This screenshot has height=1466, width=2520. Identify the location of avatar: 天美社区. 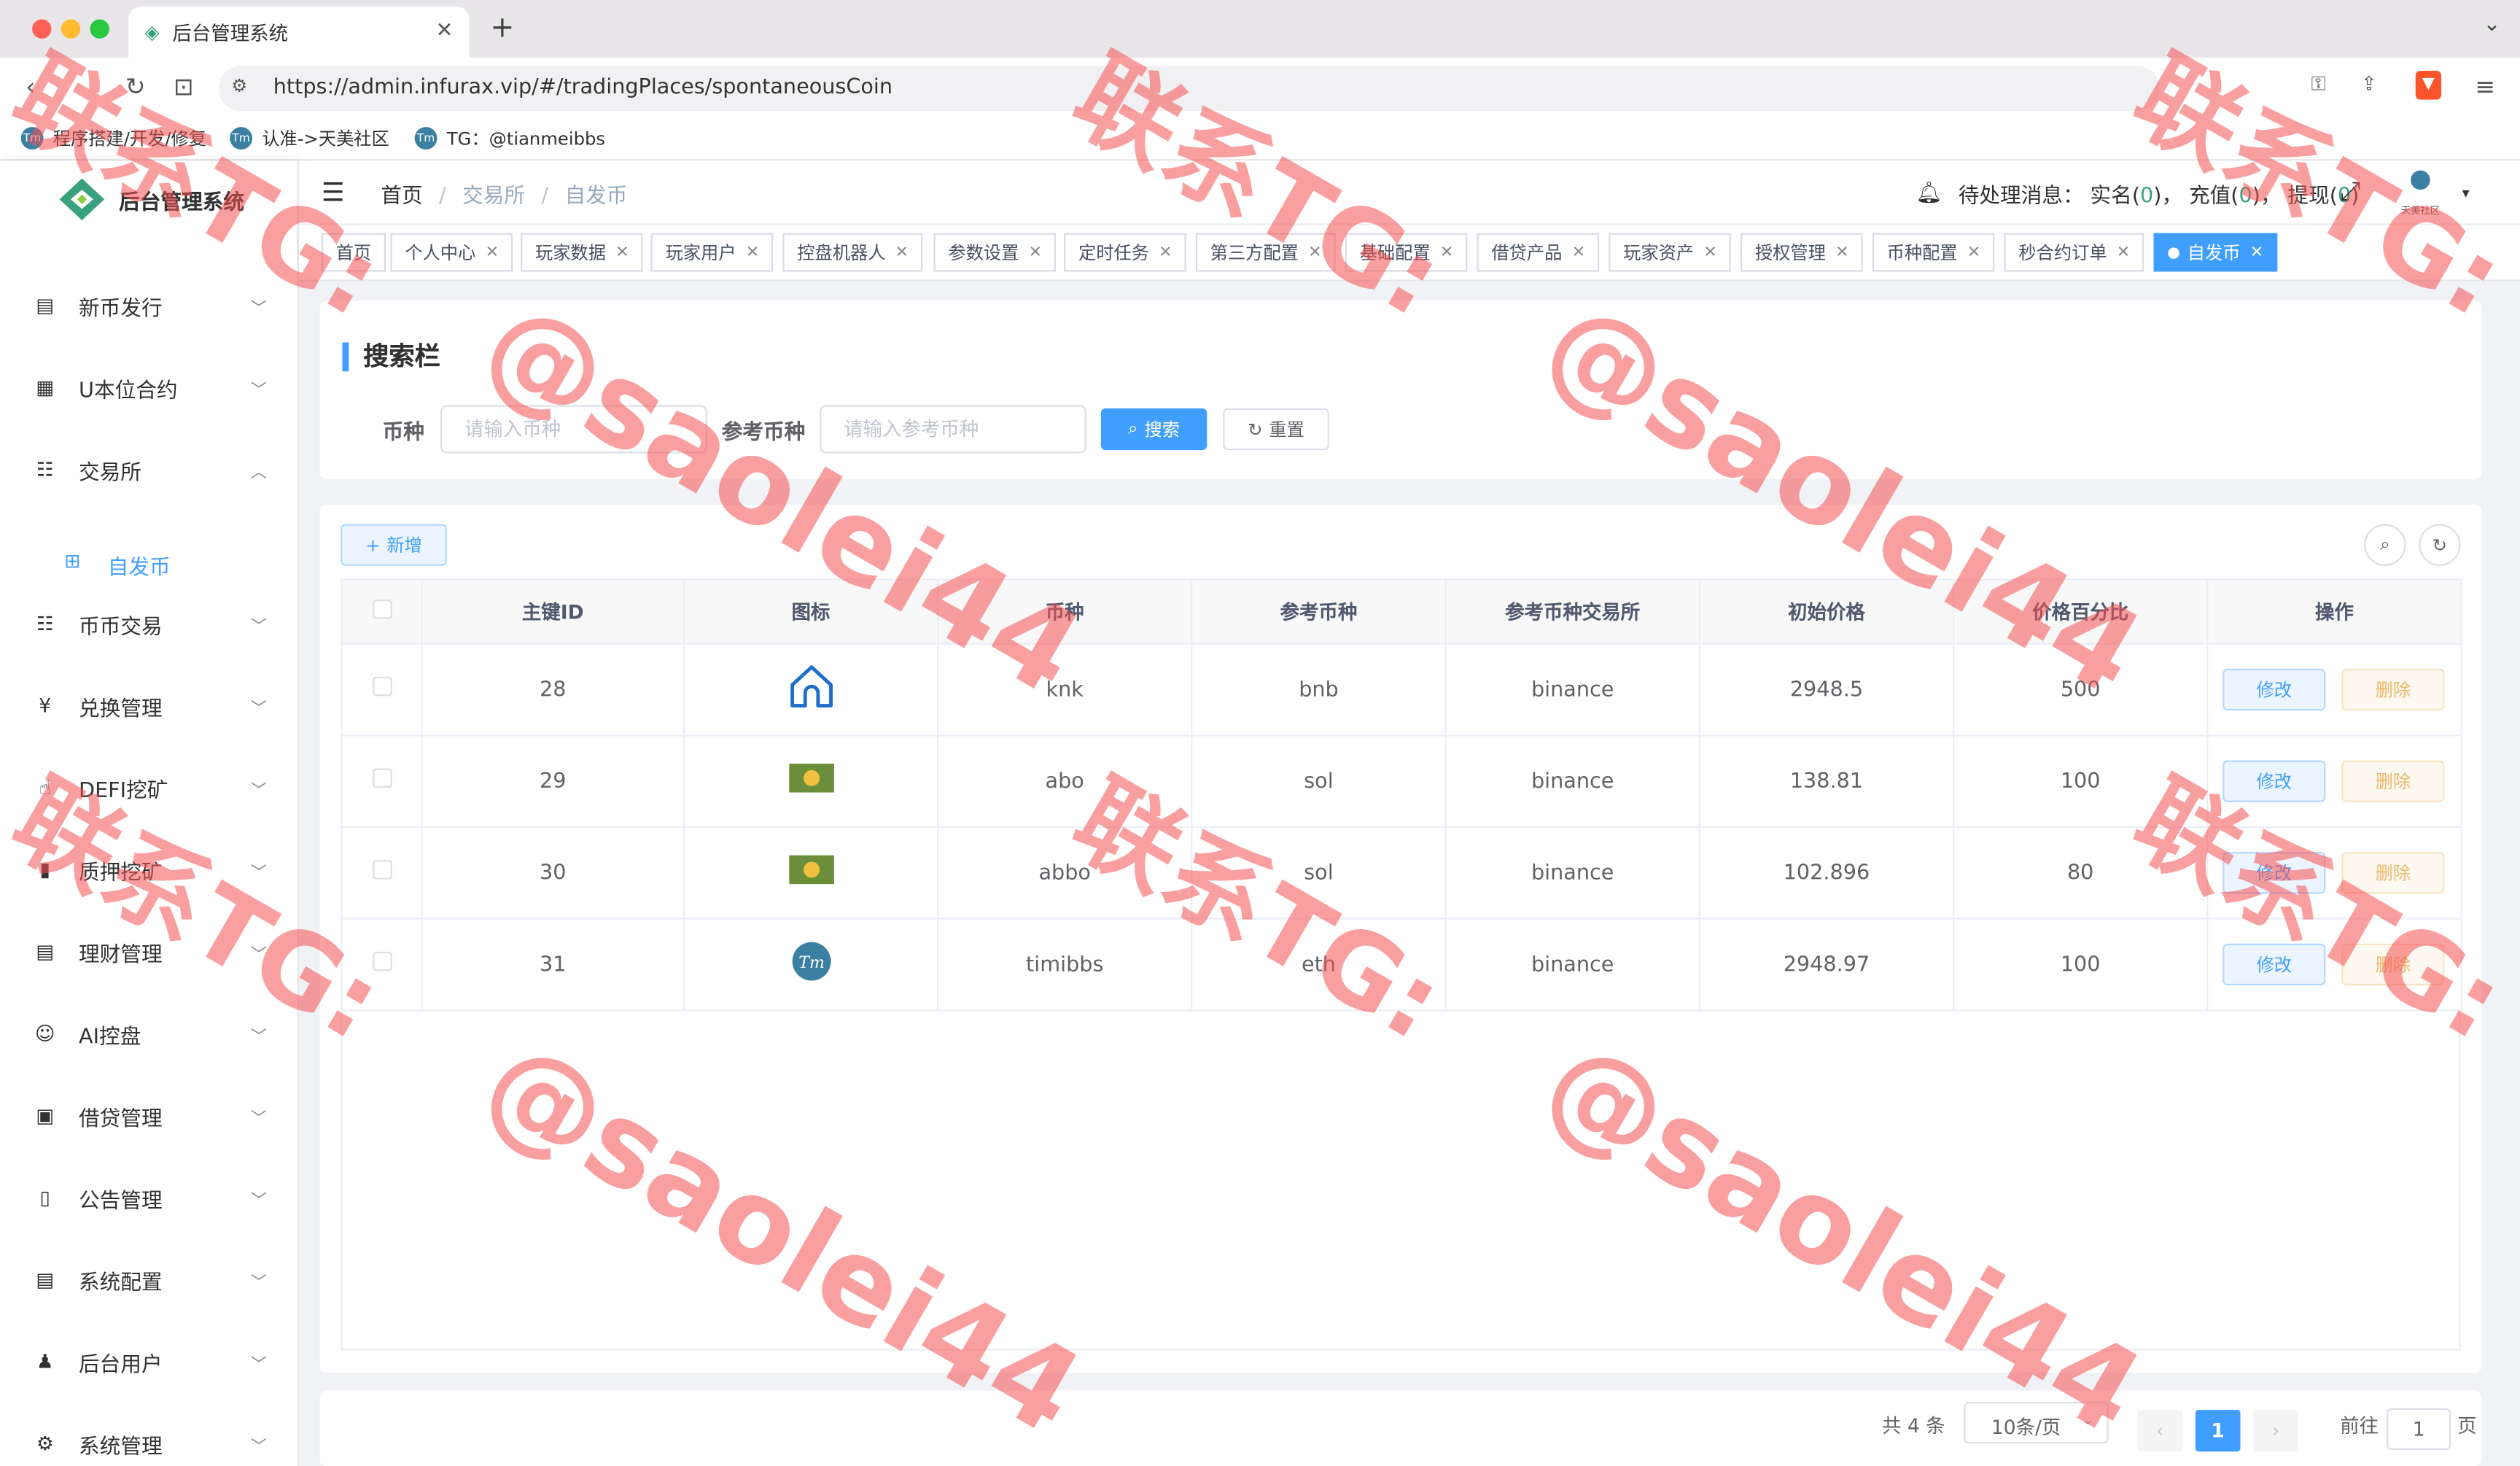
(2420, 195).